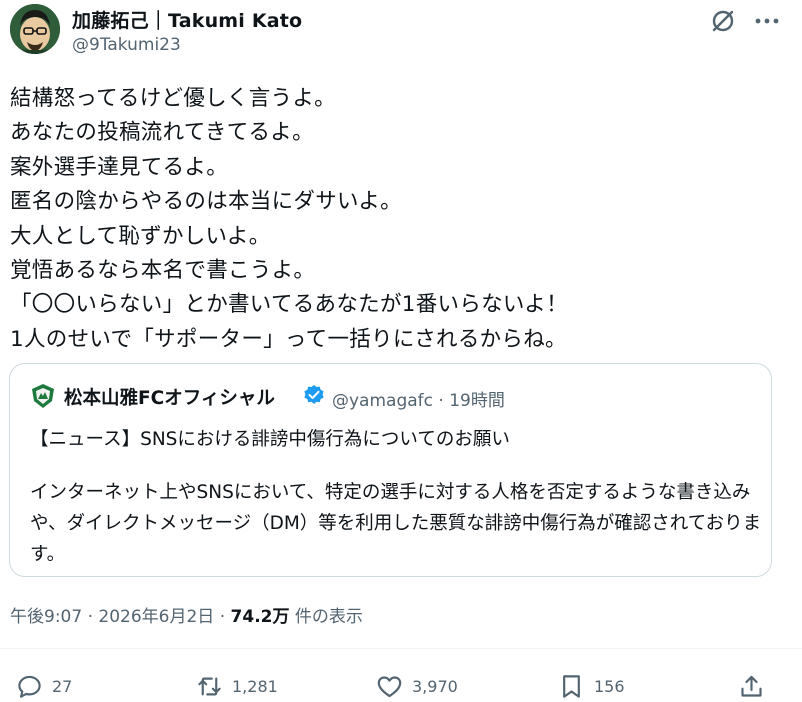 This screenshot has width=802, height=702. I want to click on like-button: 3,970, so click(417, 686).